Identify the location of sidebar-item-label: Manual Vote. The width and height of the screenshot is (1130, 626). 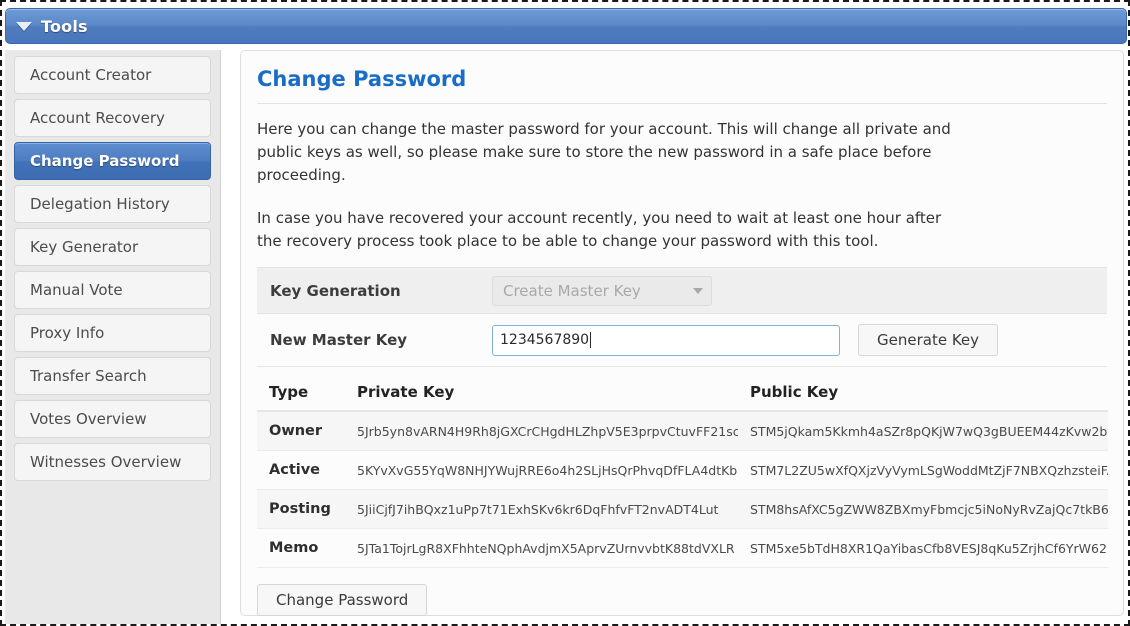
(76, 290).